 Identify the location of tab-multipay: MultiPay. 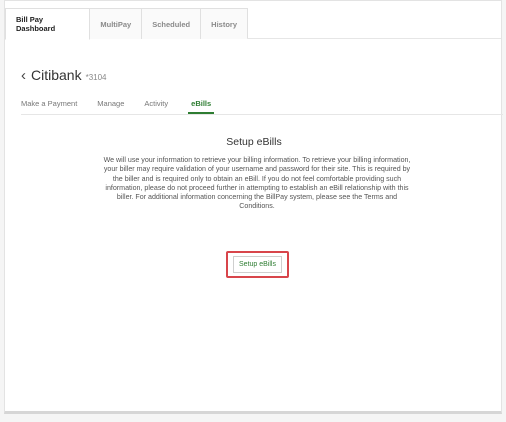
(116, 23).